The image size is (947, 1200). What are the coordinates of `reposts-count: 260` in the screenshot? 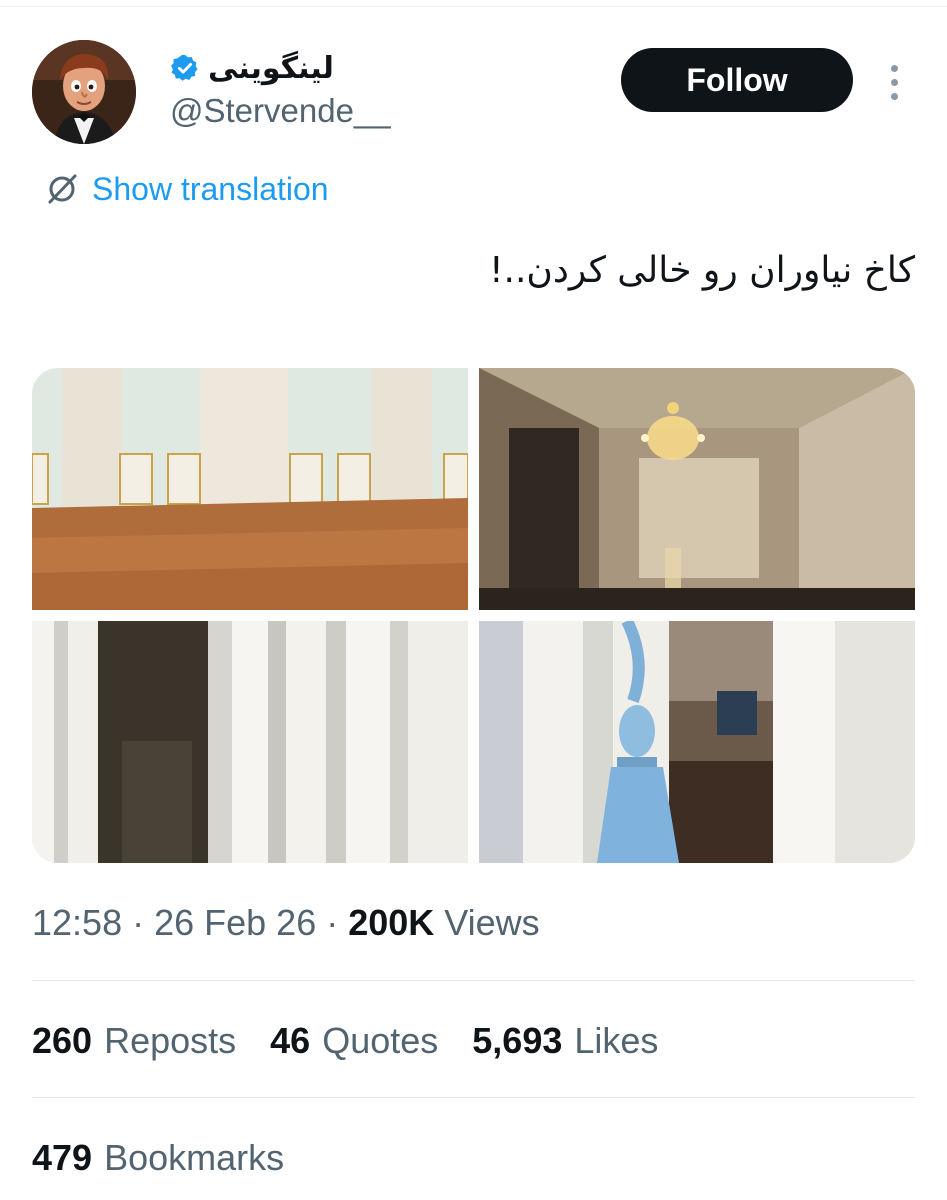 It's located at (62, 1040).